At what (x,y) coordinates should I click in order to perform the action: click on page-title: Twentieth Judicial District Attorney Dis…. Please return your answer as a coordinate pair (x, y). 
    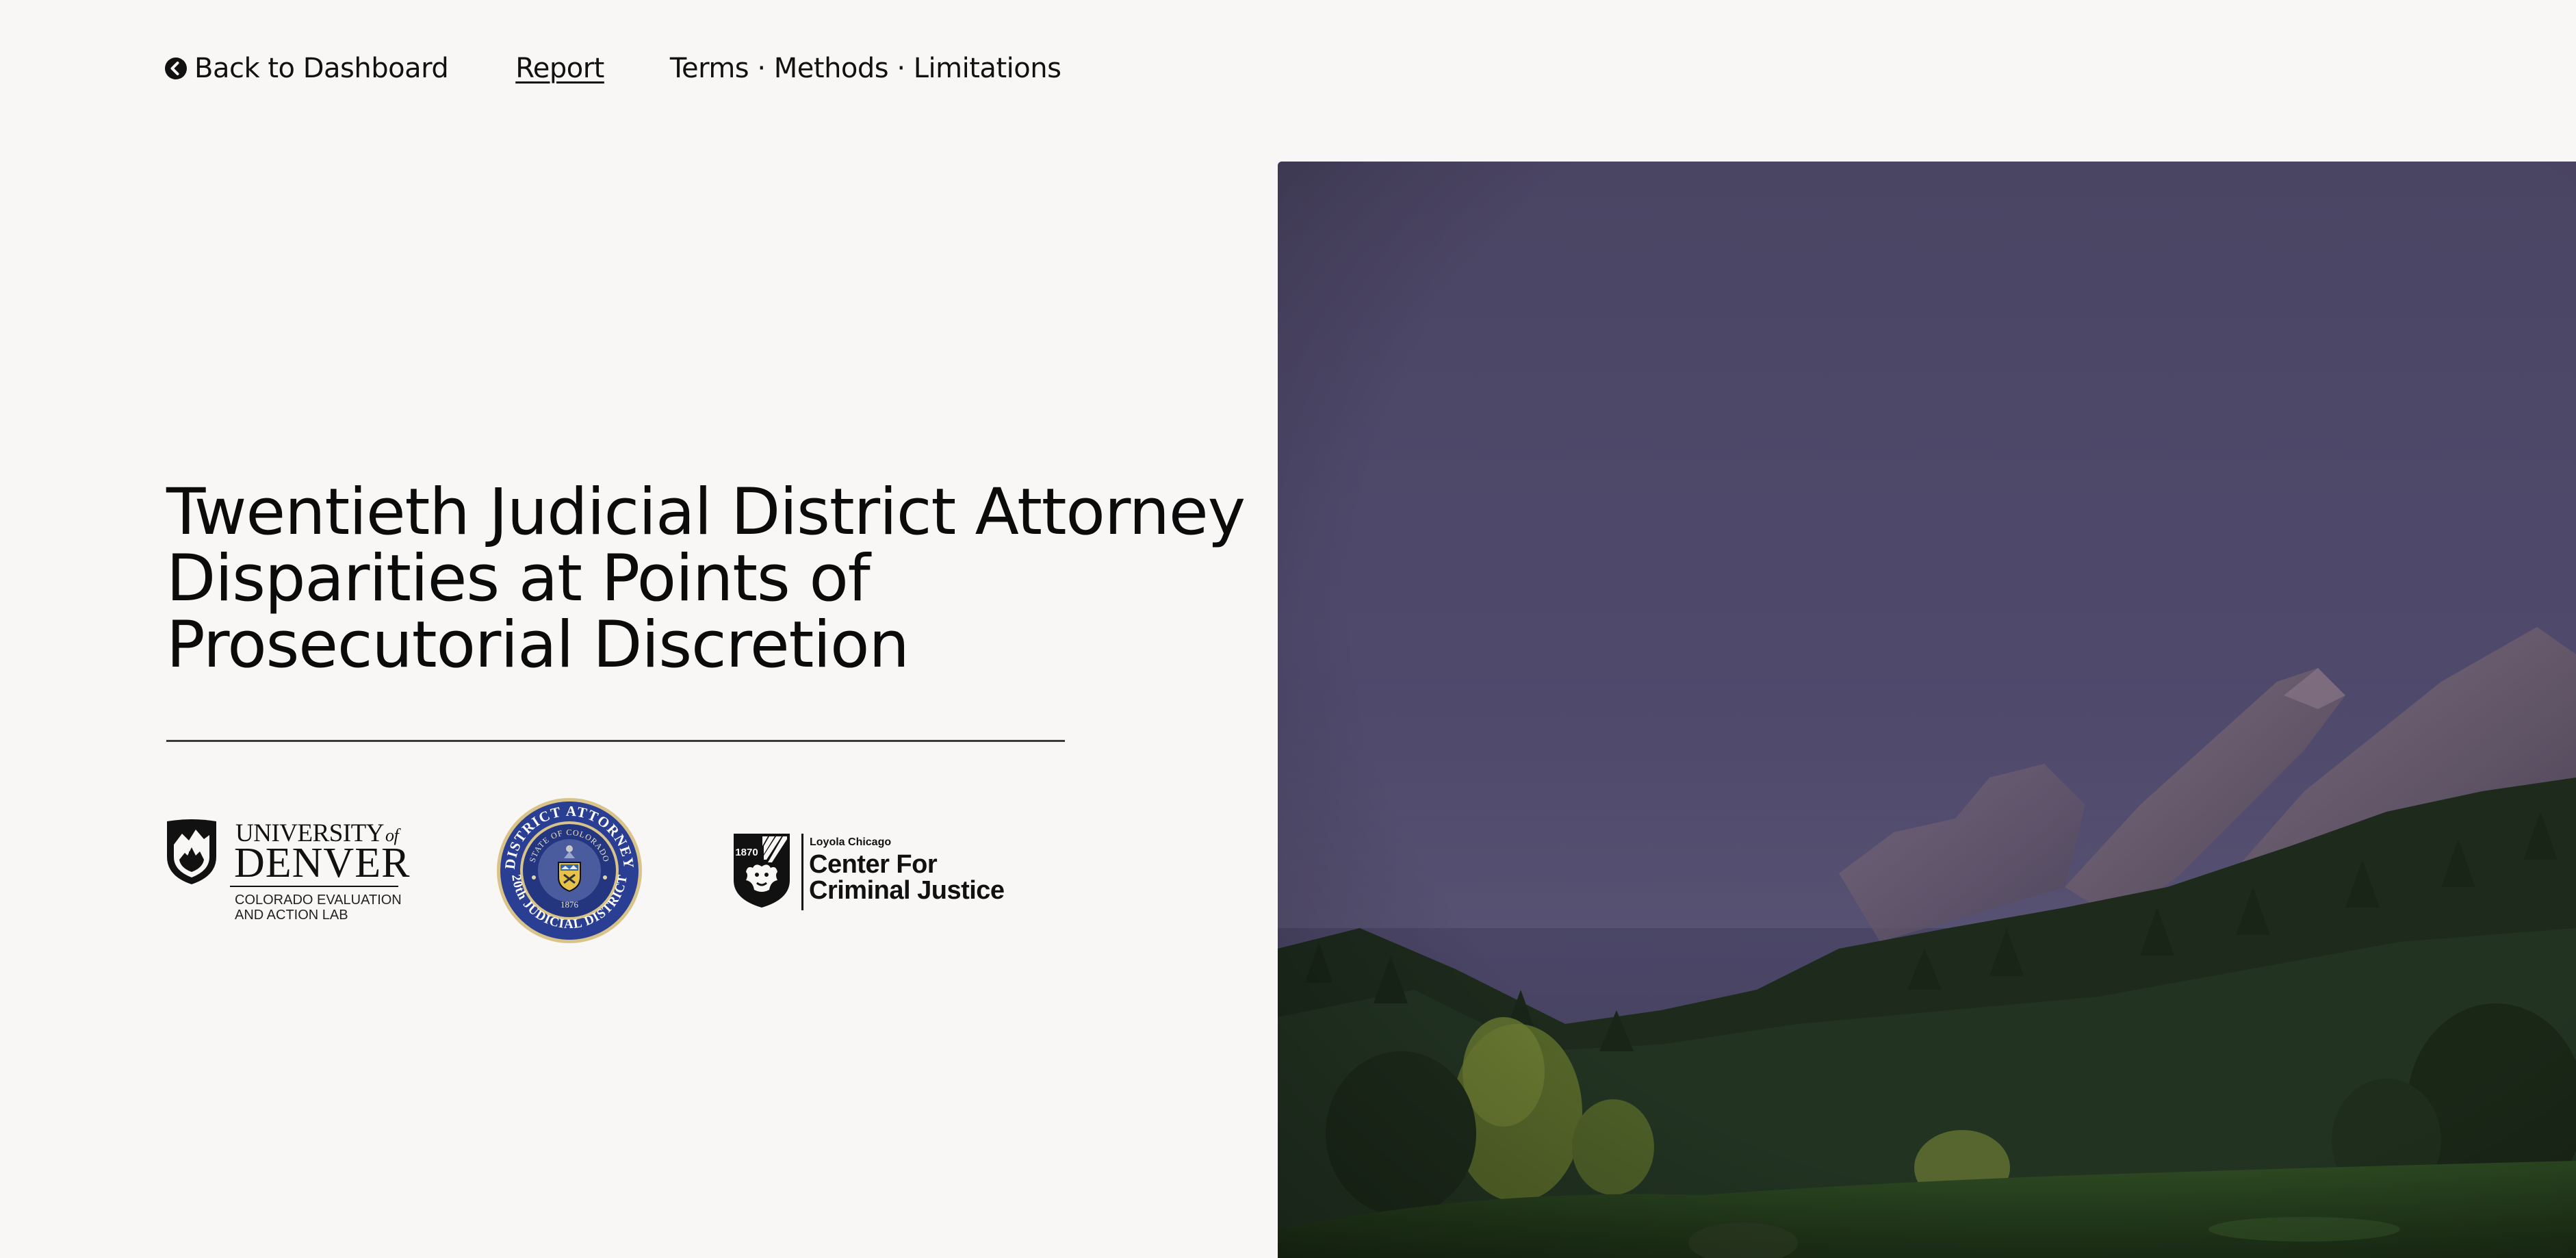
    Looking at the image, I should click on (713, 578).